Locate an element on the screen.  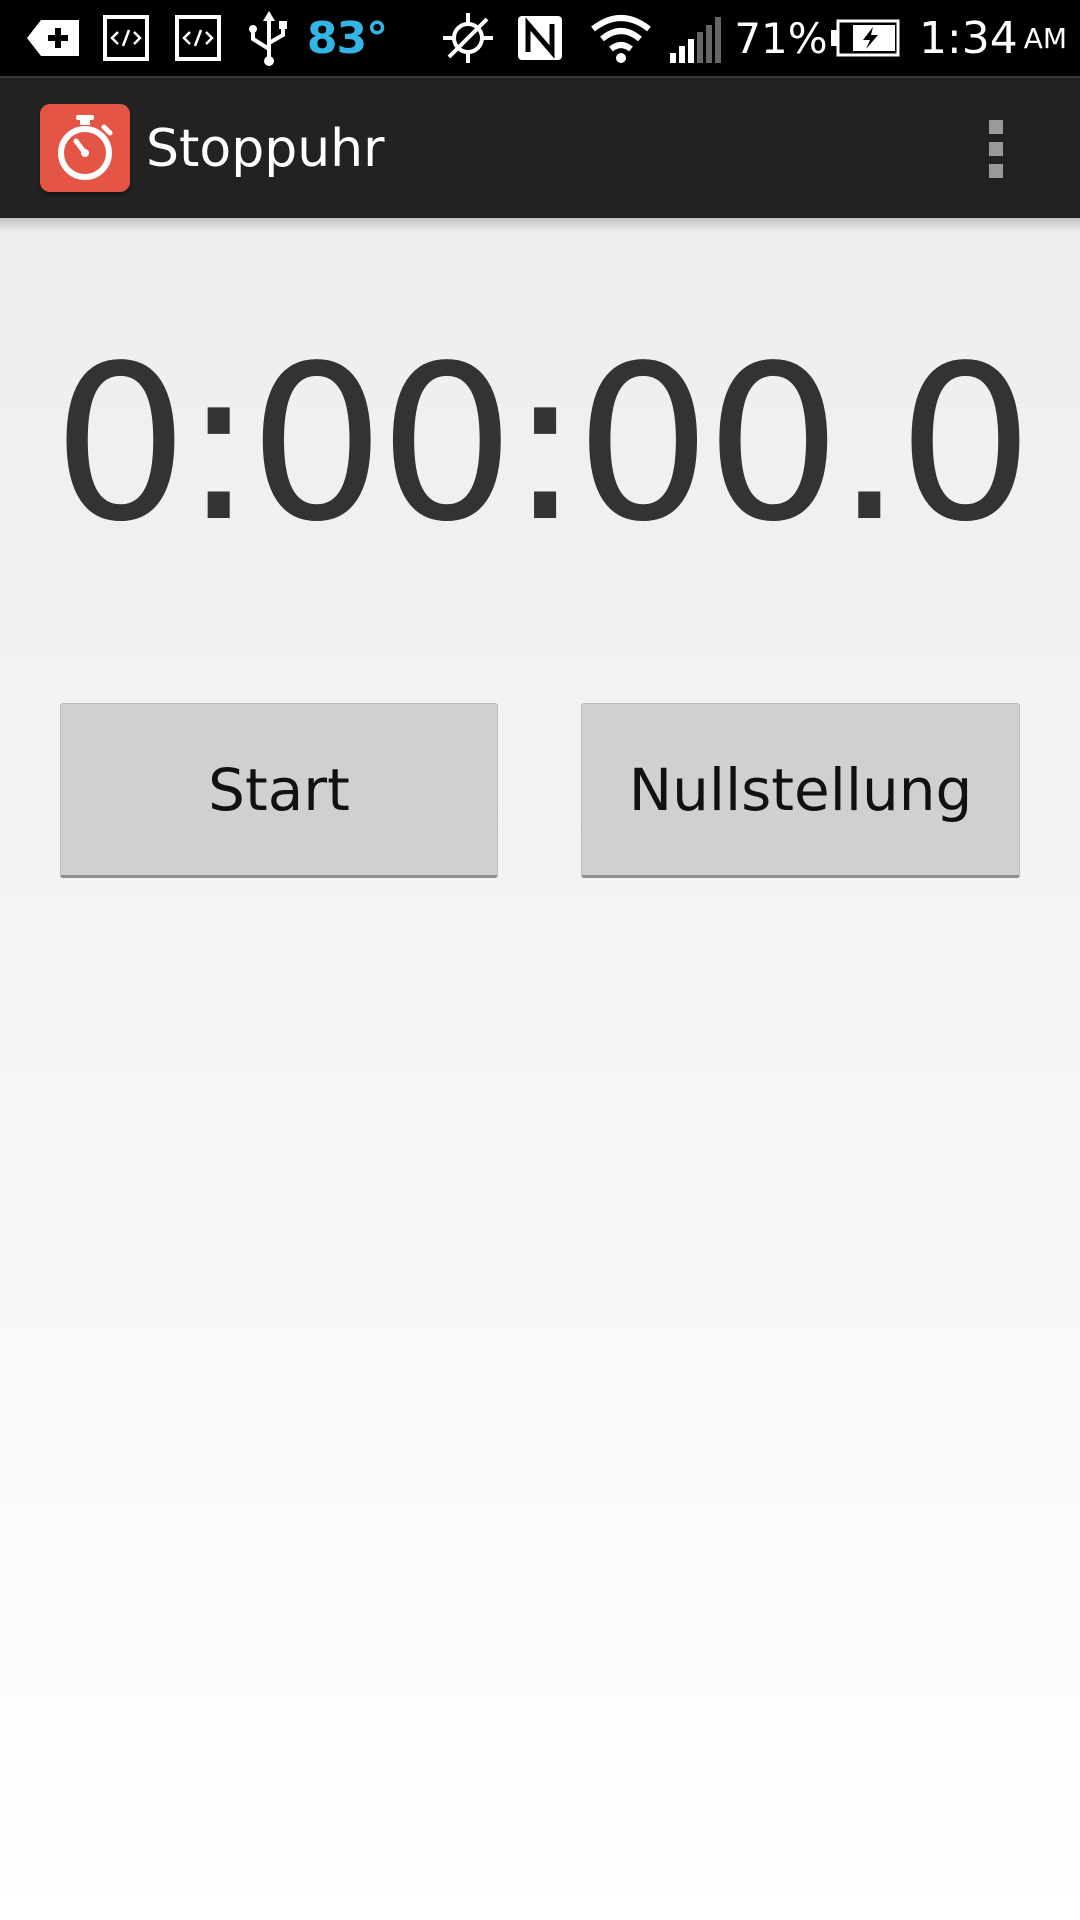
app-title: Stoppuhr is located at coordinates (265, 149).